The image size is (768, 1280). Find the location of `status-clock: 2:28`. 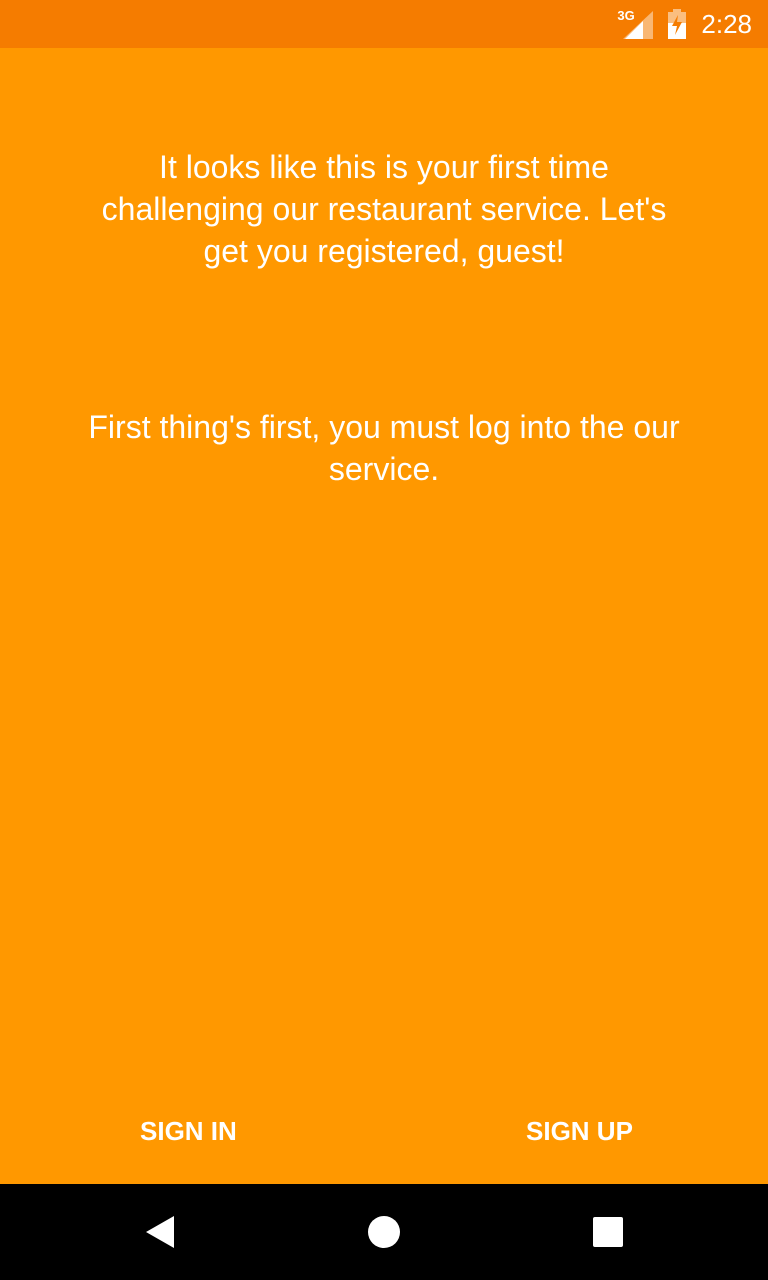

status-clock: 2:28 is located at coordinates (726, 24).